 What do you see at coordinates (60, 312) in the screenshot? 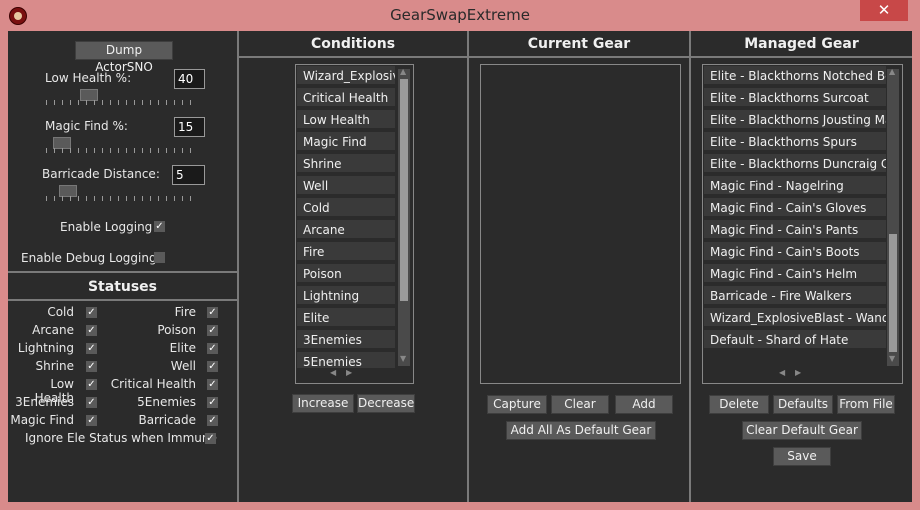
I see `status-label: Cold` at bounding box center [60, 312].